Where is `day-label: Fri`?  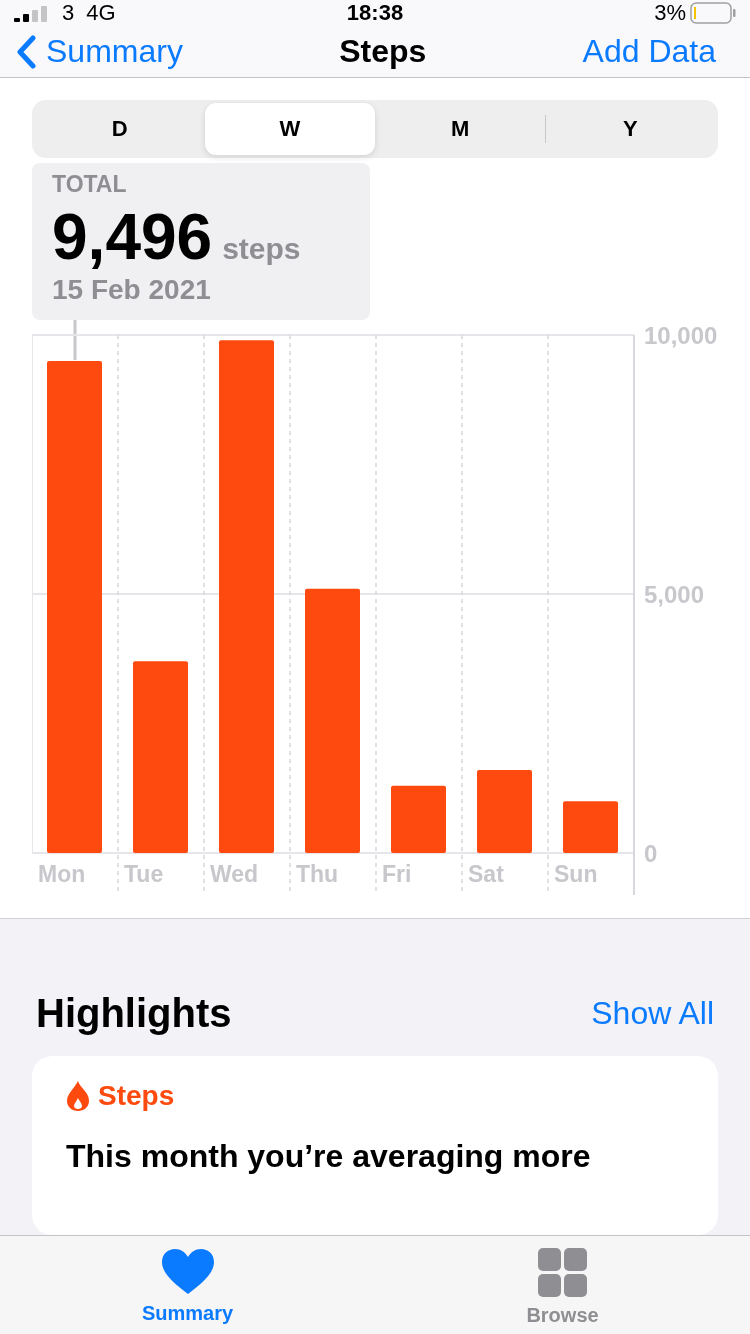
day-label: Fri is located at coordinates (397, 874).